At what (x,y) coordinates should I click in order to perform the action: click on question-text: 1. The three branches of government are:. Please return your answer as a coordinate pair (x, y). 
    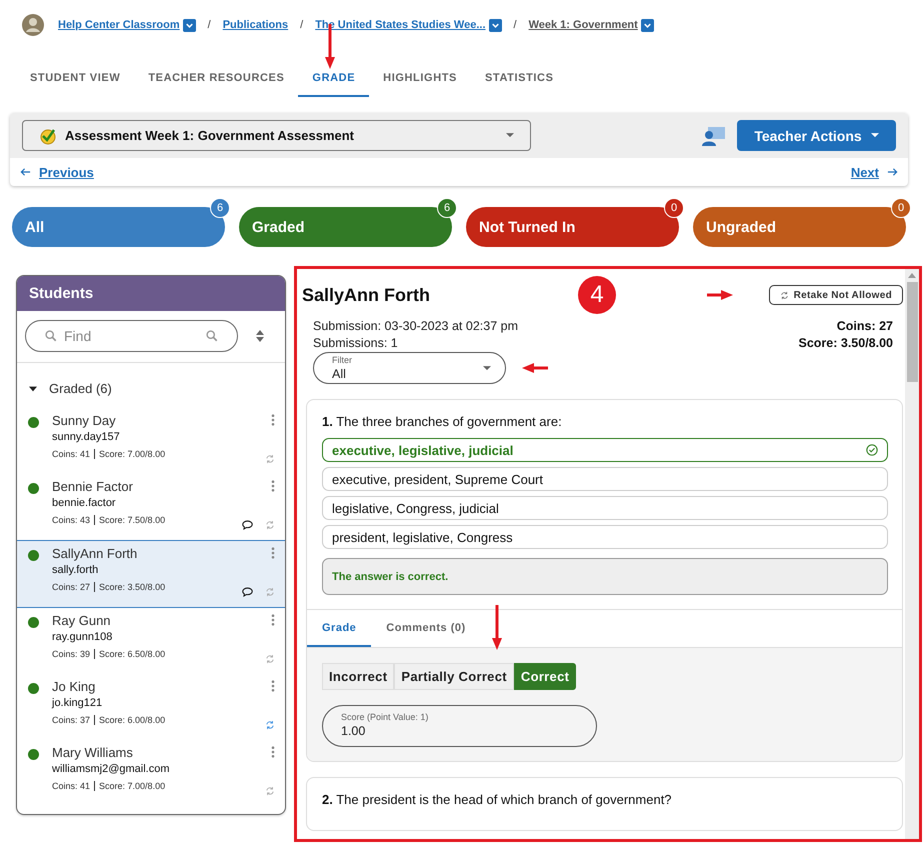
    Looking at the image, I should click on (442, 421).